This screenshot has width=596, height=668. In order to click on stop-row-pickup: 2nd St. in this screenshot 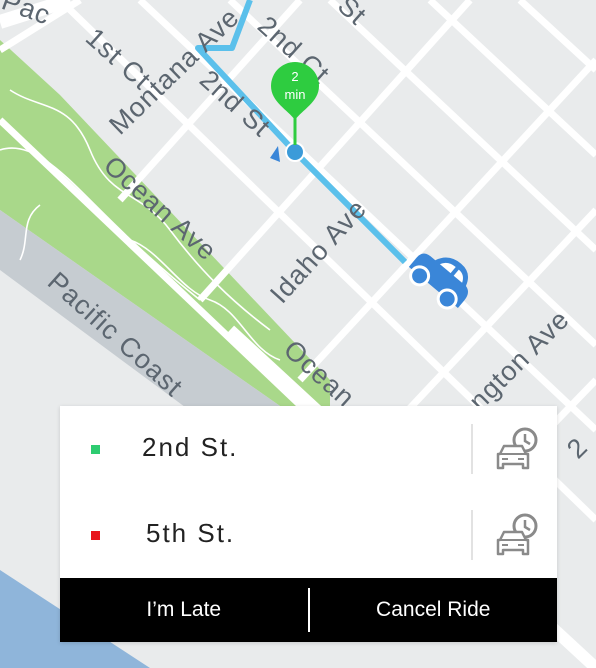, I will do `click(308, 449)`.